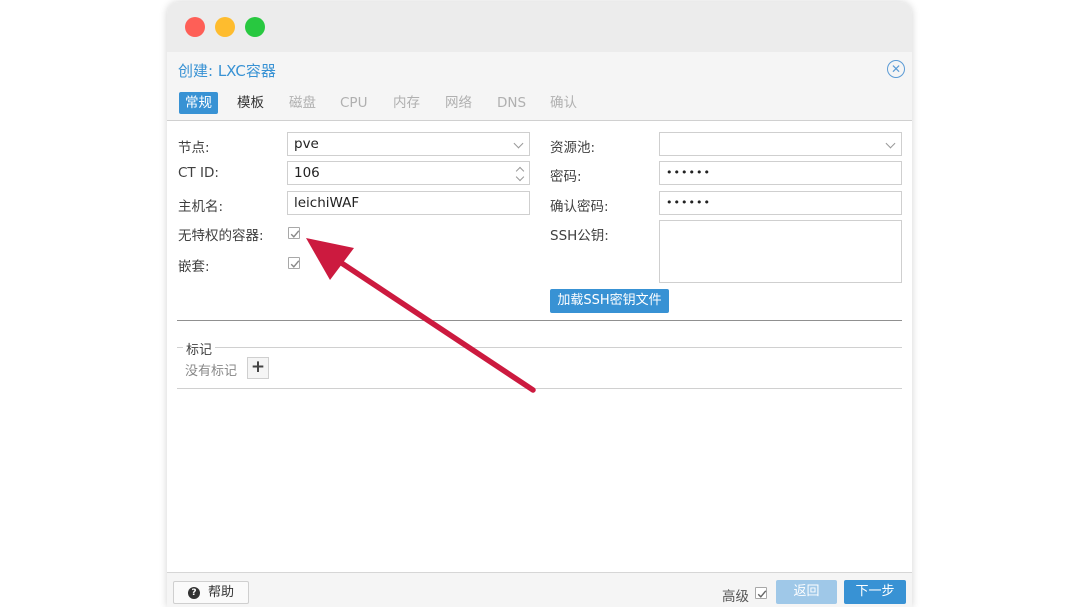 Image resolution: width=1080 pixels, height=607 pixels. Describe the element at coordinates (221, 236) in the screenshot. I see `unprivileged-label: 无特权的容器:` at that location.